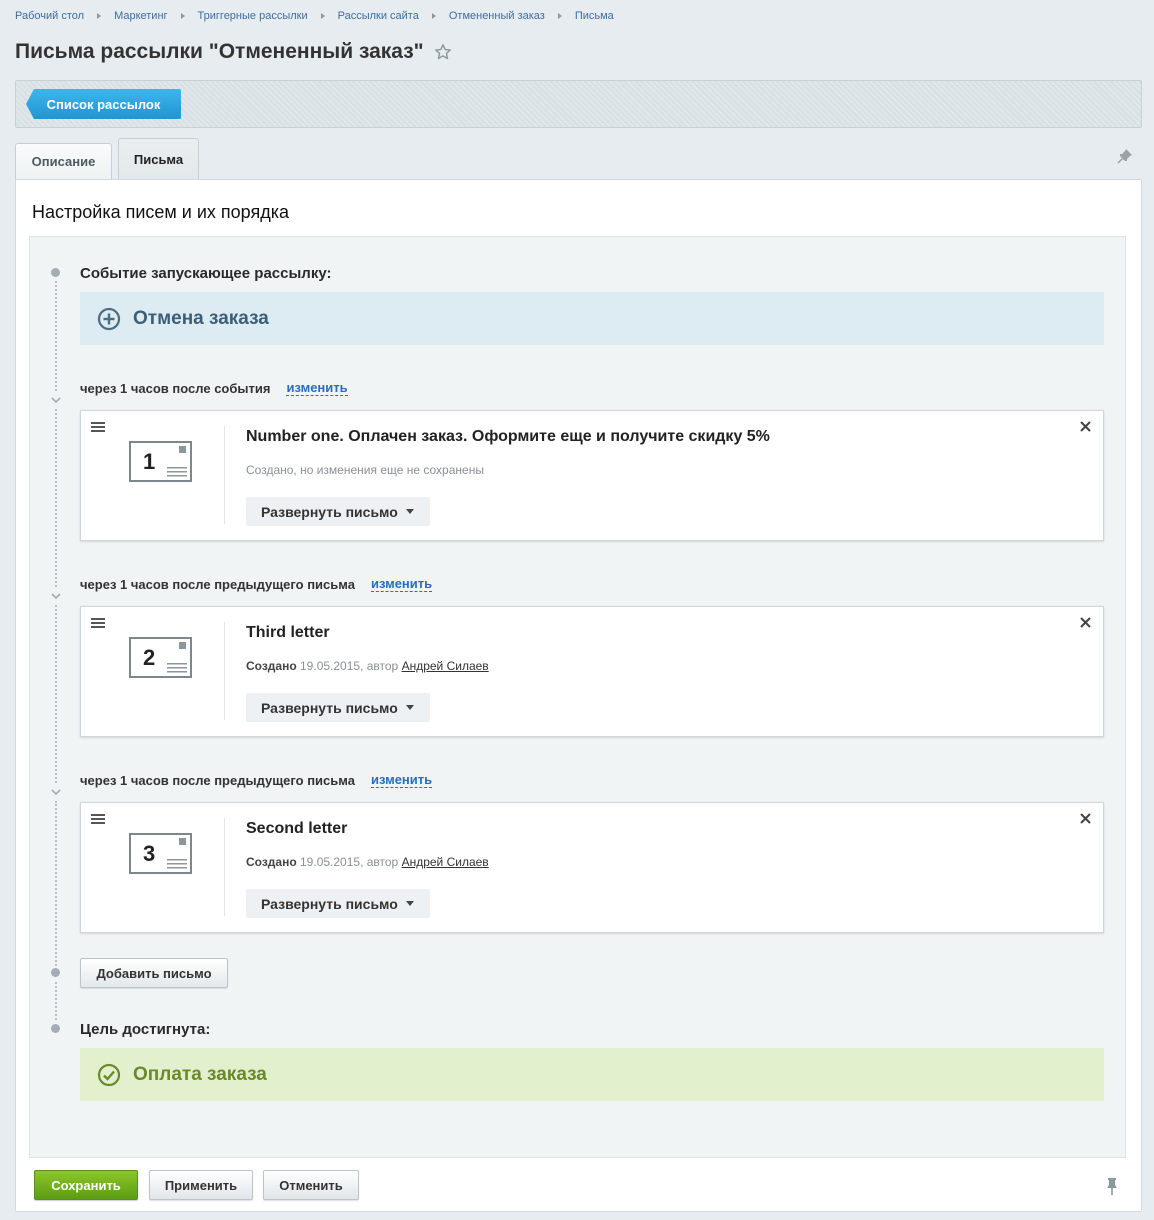 The image size is (1154, 1220). I want to click on letter-number: 2, so click(149, 657).